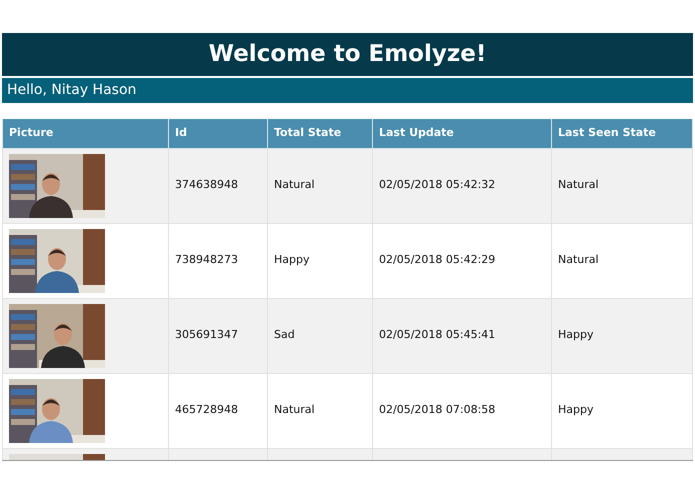 This screenshot has height=494, width=695. Describe the element at coordinates (85, 133) in the screenshot. I see `column-header: Picture` at that location.